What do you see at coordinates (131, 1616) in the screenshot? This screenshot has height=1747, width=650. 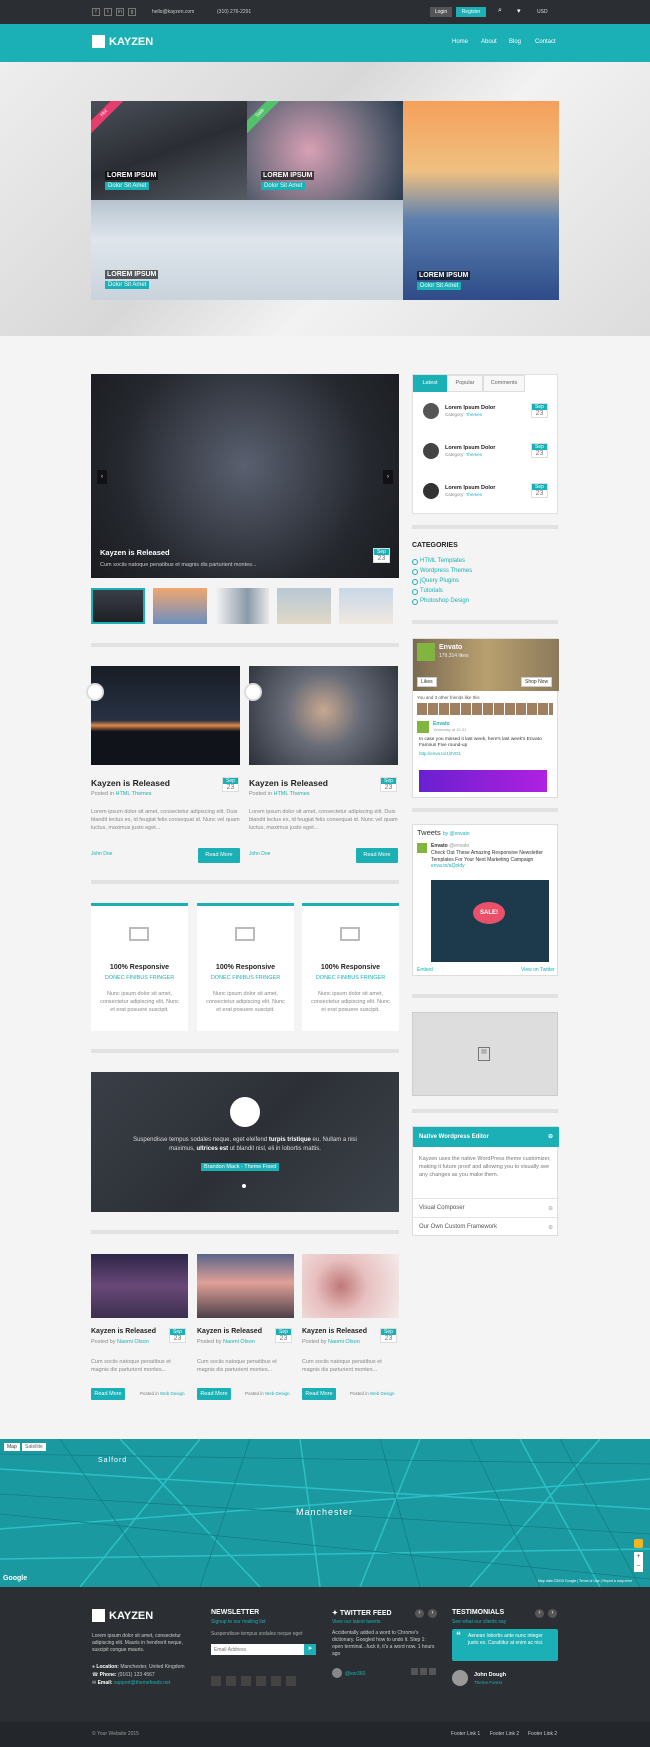 I see `footer-logo-text: KAYZEN` at bounding box center [131, 1616].